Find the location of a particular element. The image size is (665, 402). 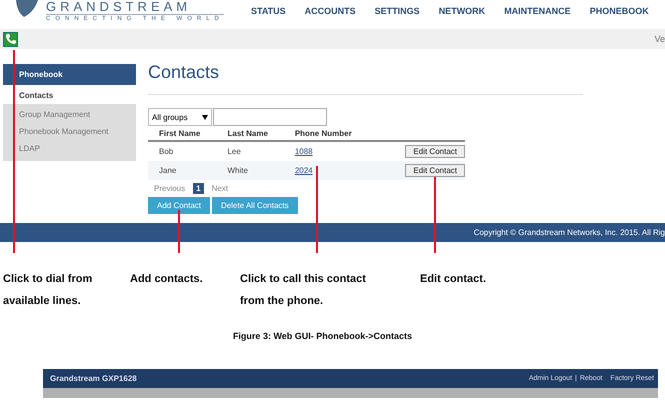

nav-link: SETTINGS is located at coordinates (397, 11).